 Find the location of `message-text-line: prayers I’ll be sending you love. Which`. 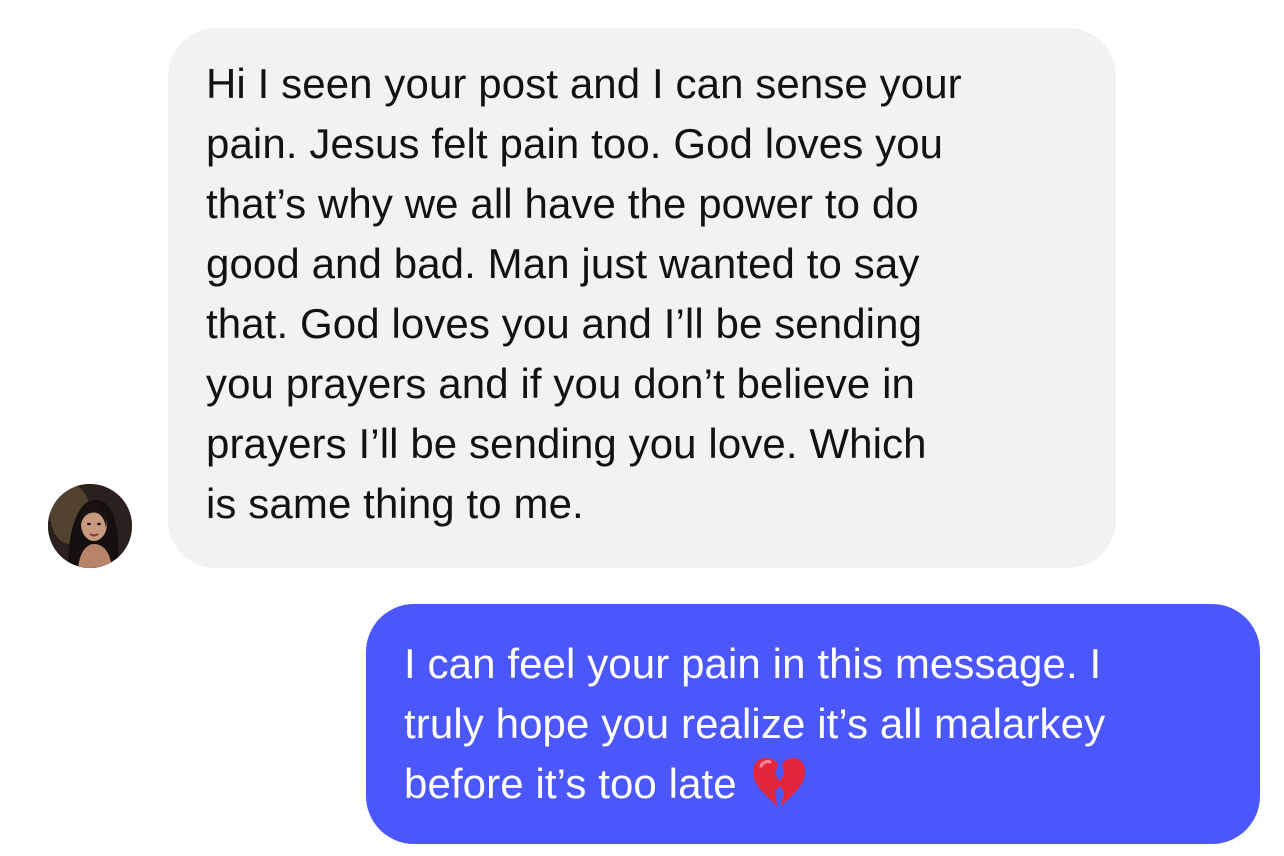

message-text-line: prayers I’ll be sending you love. Which is located at coordinates (566, 443).